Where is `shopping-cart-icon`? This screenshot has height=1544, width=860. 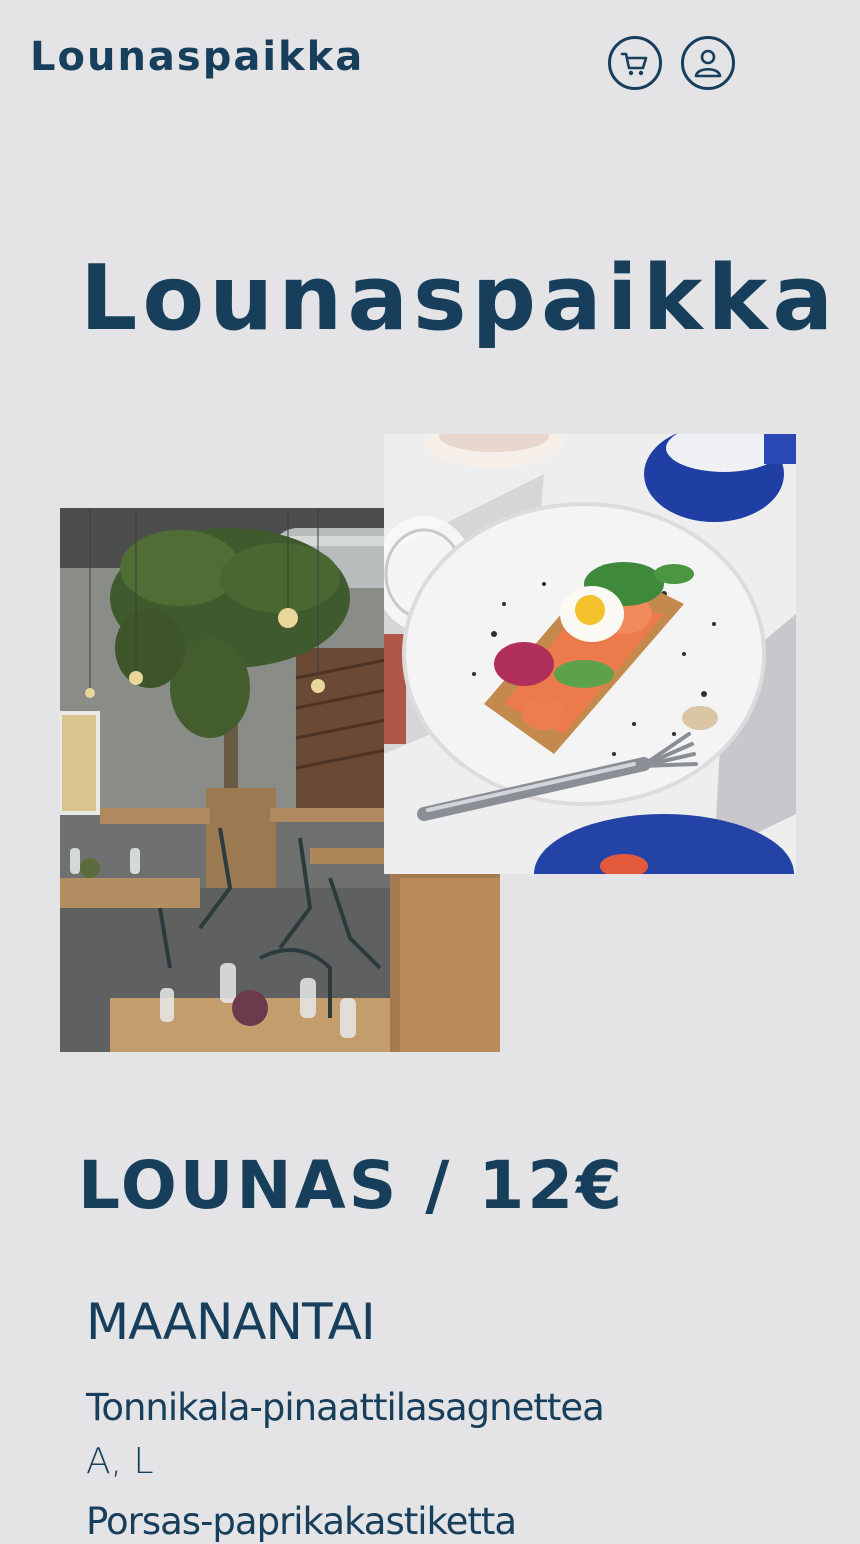 shopping-cart-icon is located at coordinates (634, 64).